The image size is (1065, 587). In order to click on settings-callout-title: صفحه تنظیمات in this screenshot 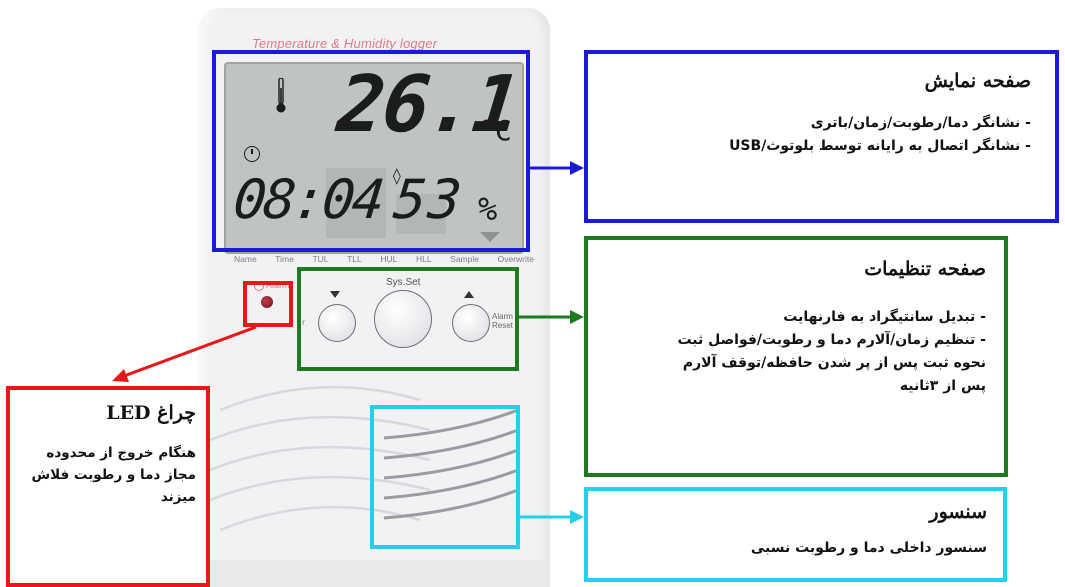, I will do `click(925, 269)`.